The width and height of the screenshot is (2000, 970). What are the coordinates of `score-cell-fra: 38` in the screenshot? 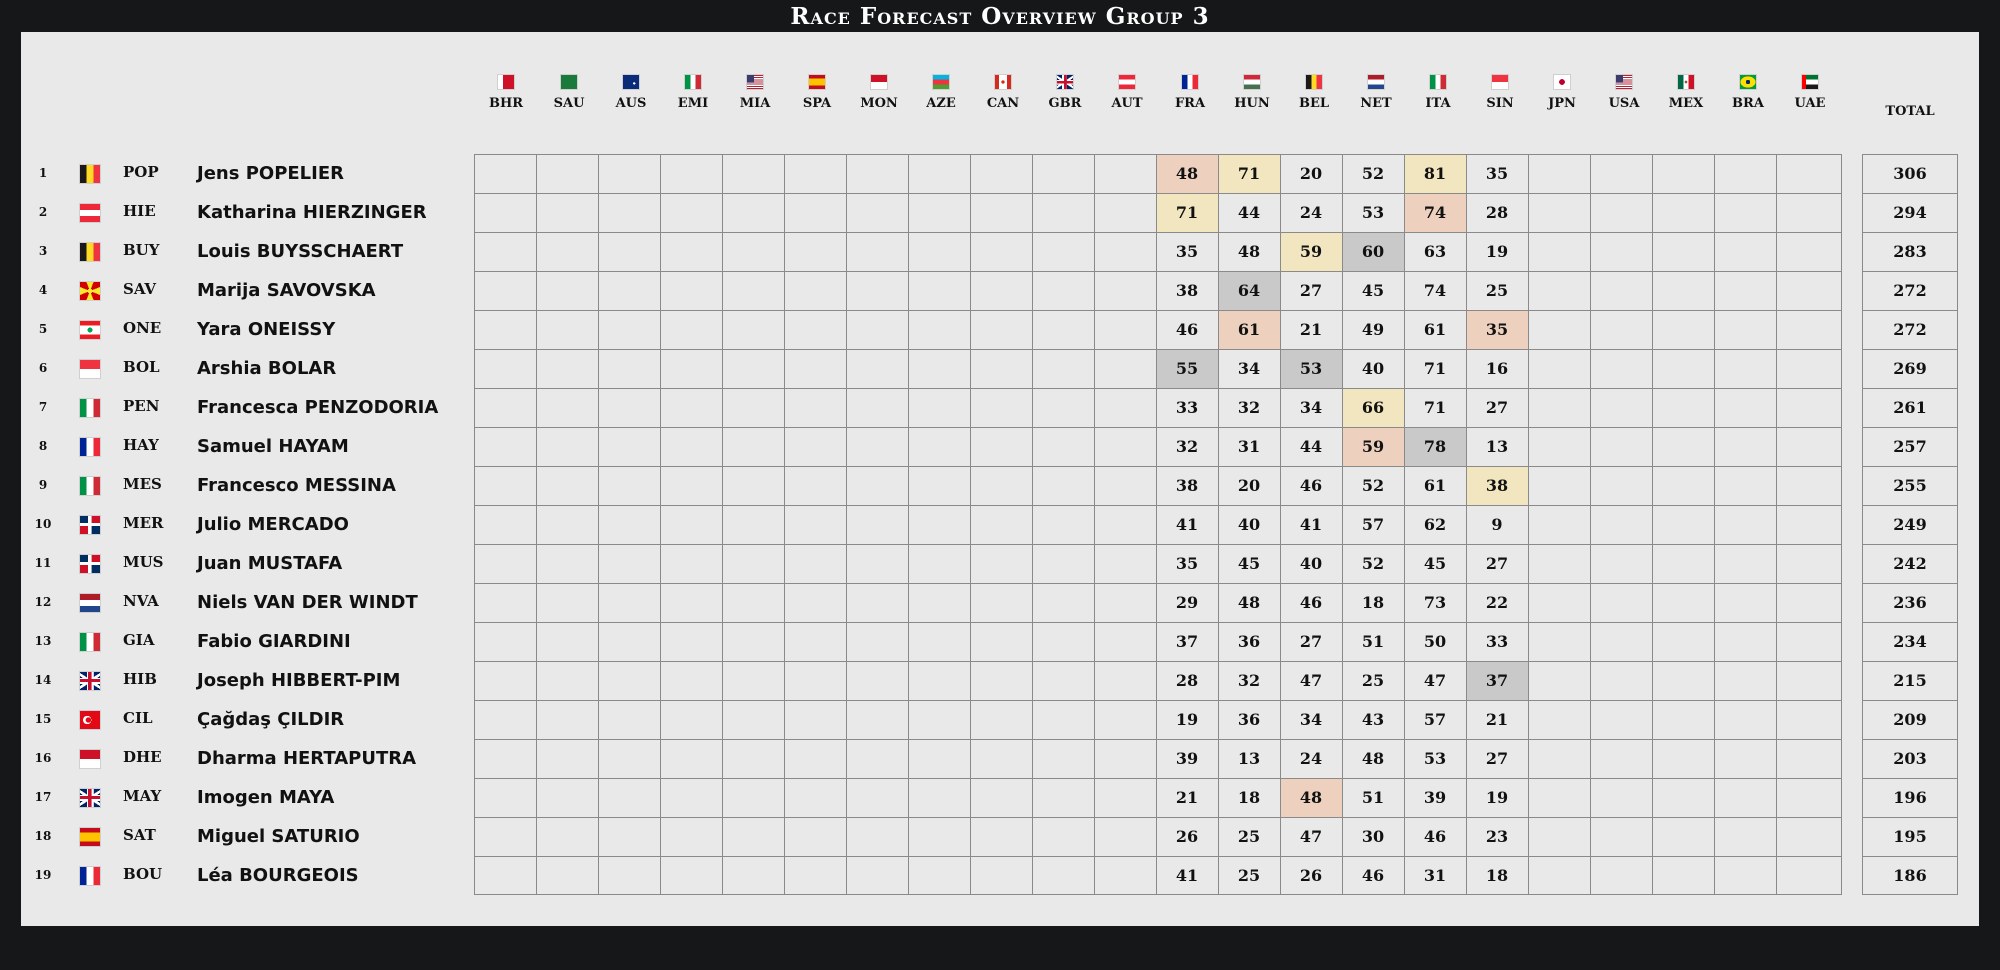 It's located at (1187, 290).